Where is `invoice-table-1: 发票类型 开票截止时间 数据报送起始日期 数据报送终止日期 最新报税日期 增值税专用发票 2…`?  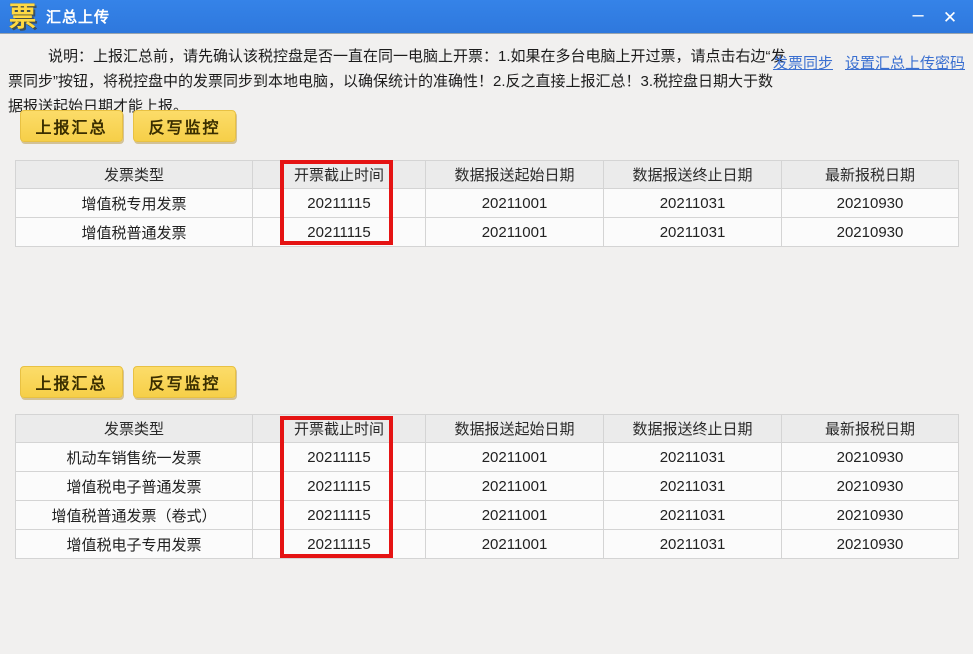 invoice-table-1: 发票类型 开票截止时间 数据报送起始日期 数据报送终止日期 最新报税日期 增值税专用发票 2… is located at coordinates (487, 203).